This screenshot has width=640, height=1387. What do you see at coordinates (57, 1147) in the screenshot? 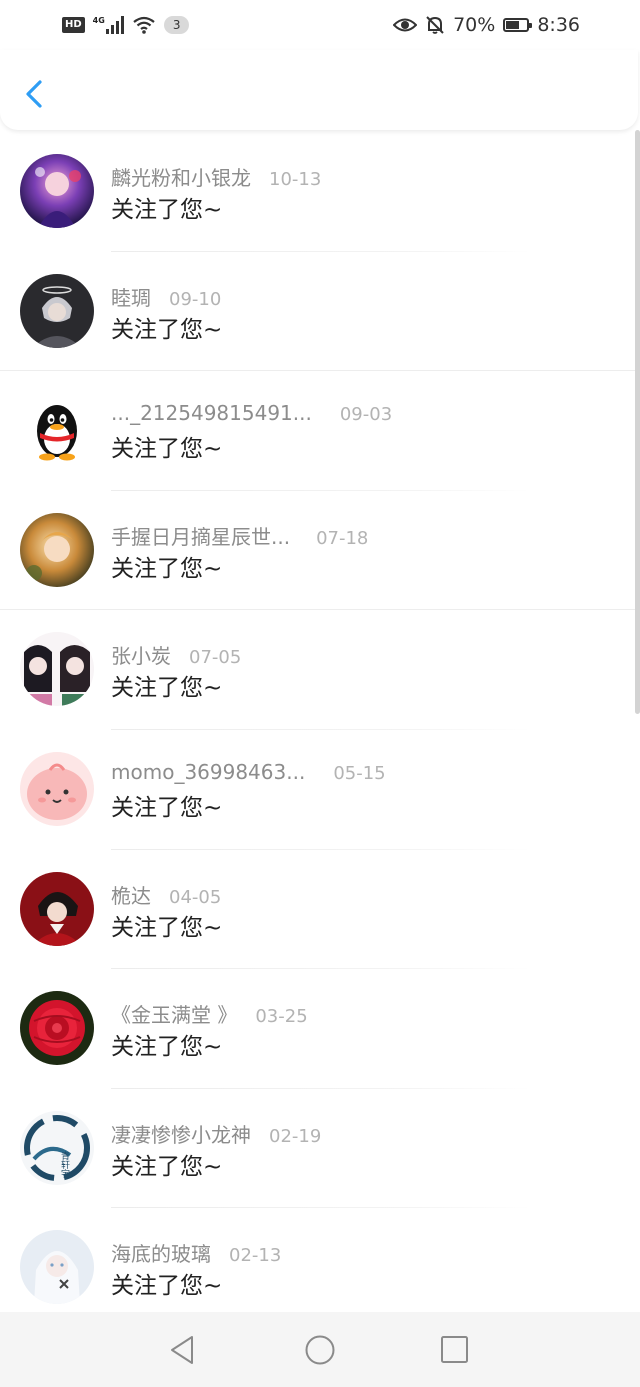
I see `avatar: 青轩宇` at bounding box center [57, 1147].